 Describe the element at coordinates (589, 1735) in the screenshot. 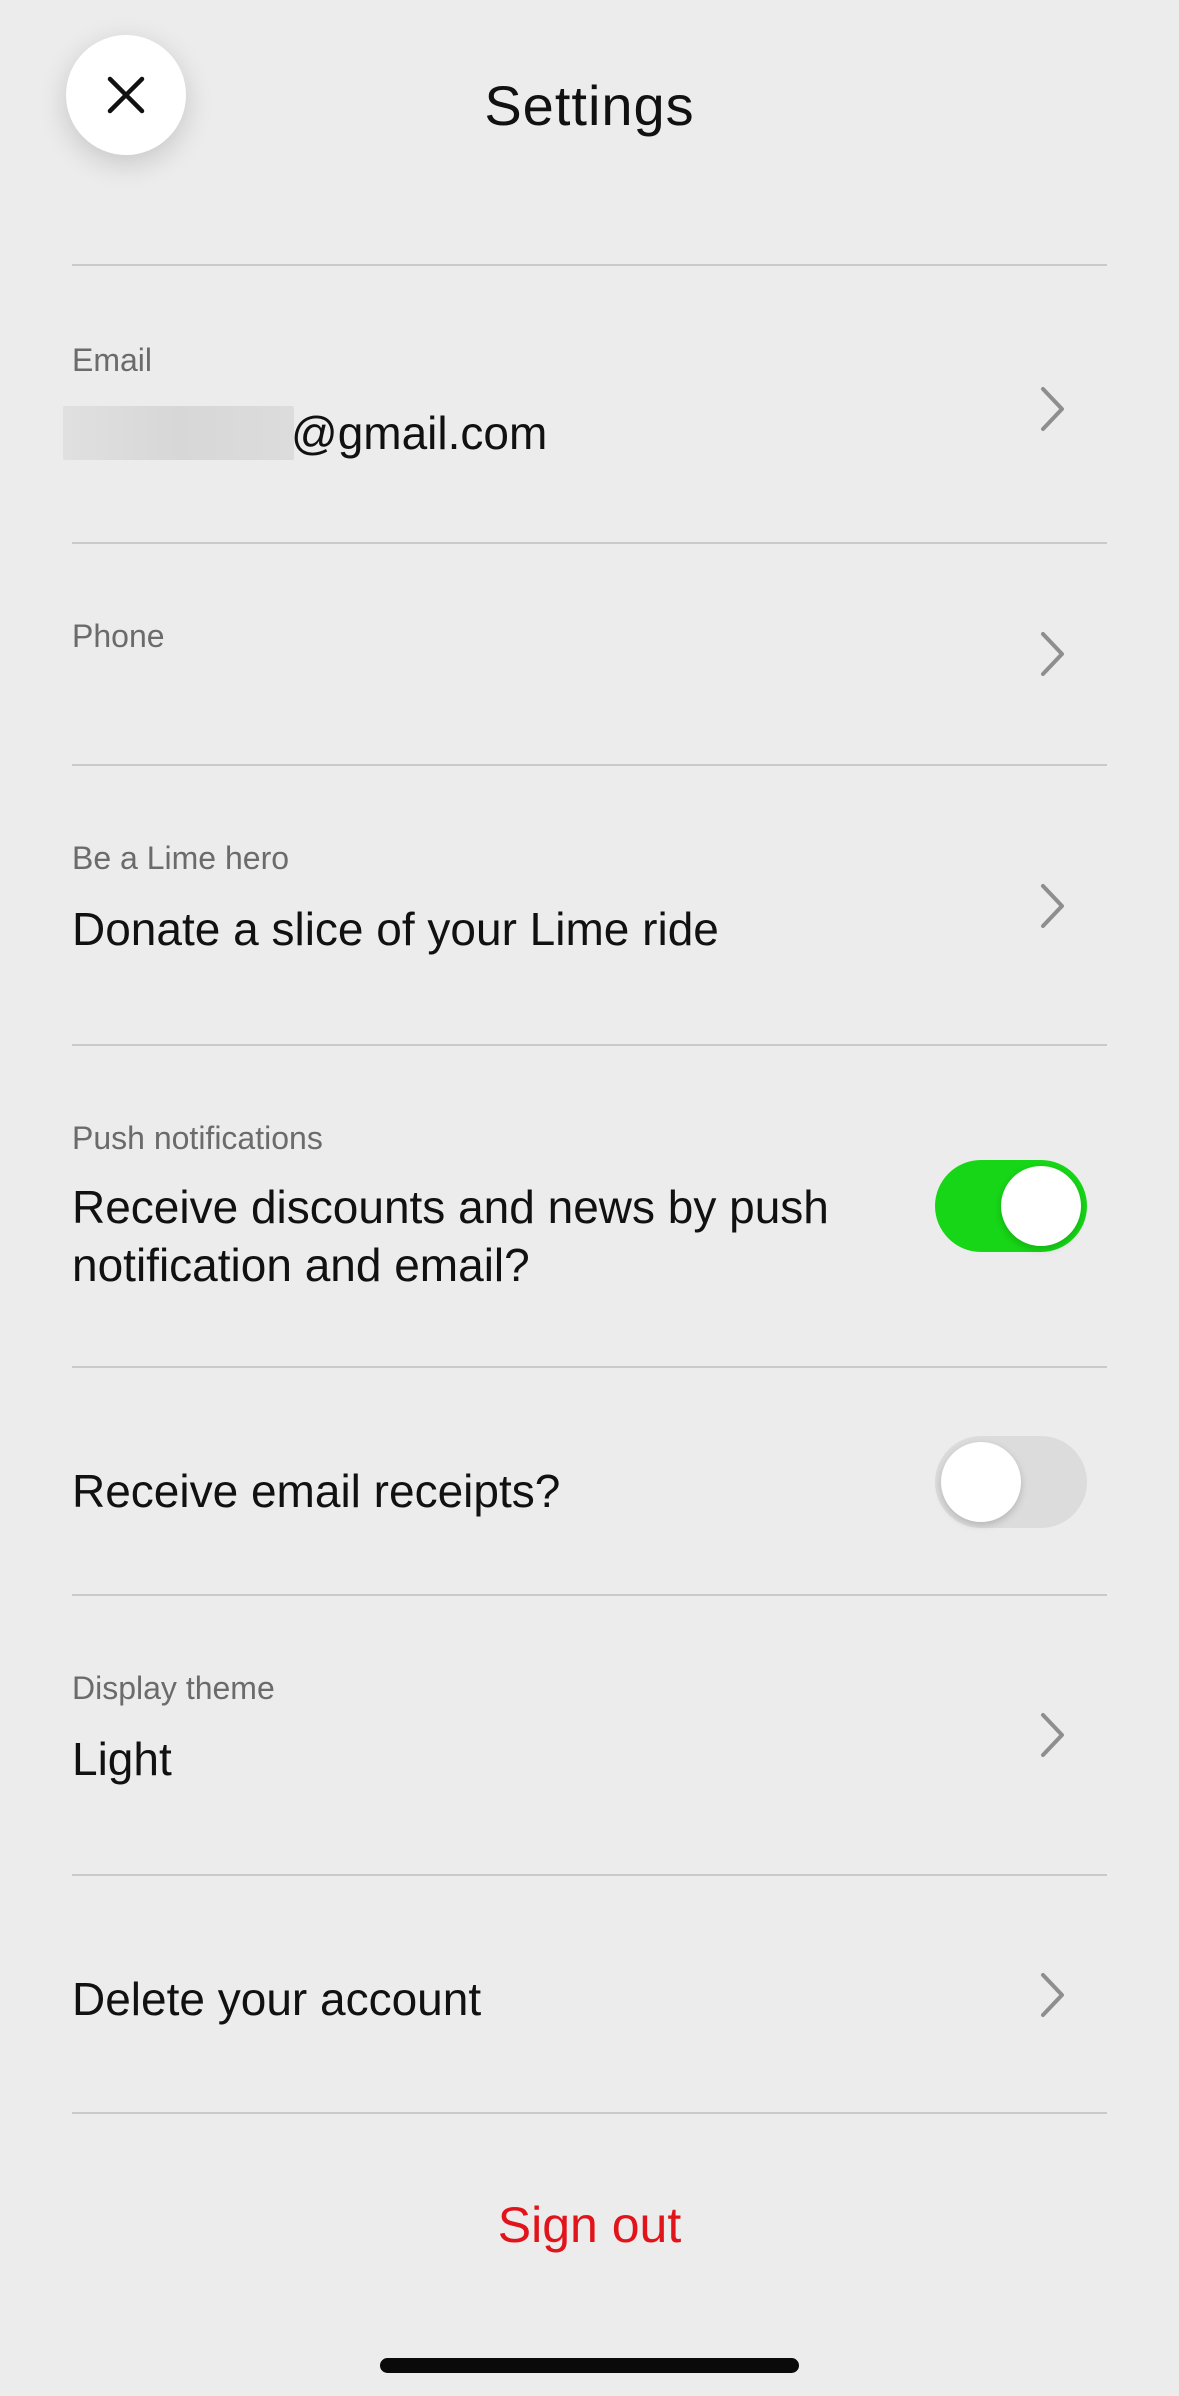

I see `settings-row-display-theme: Display theme Light` at that location.